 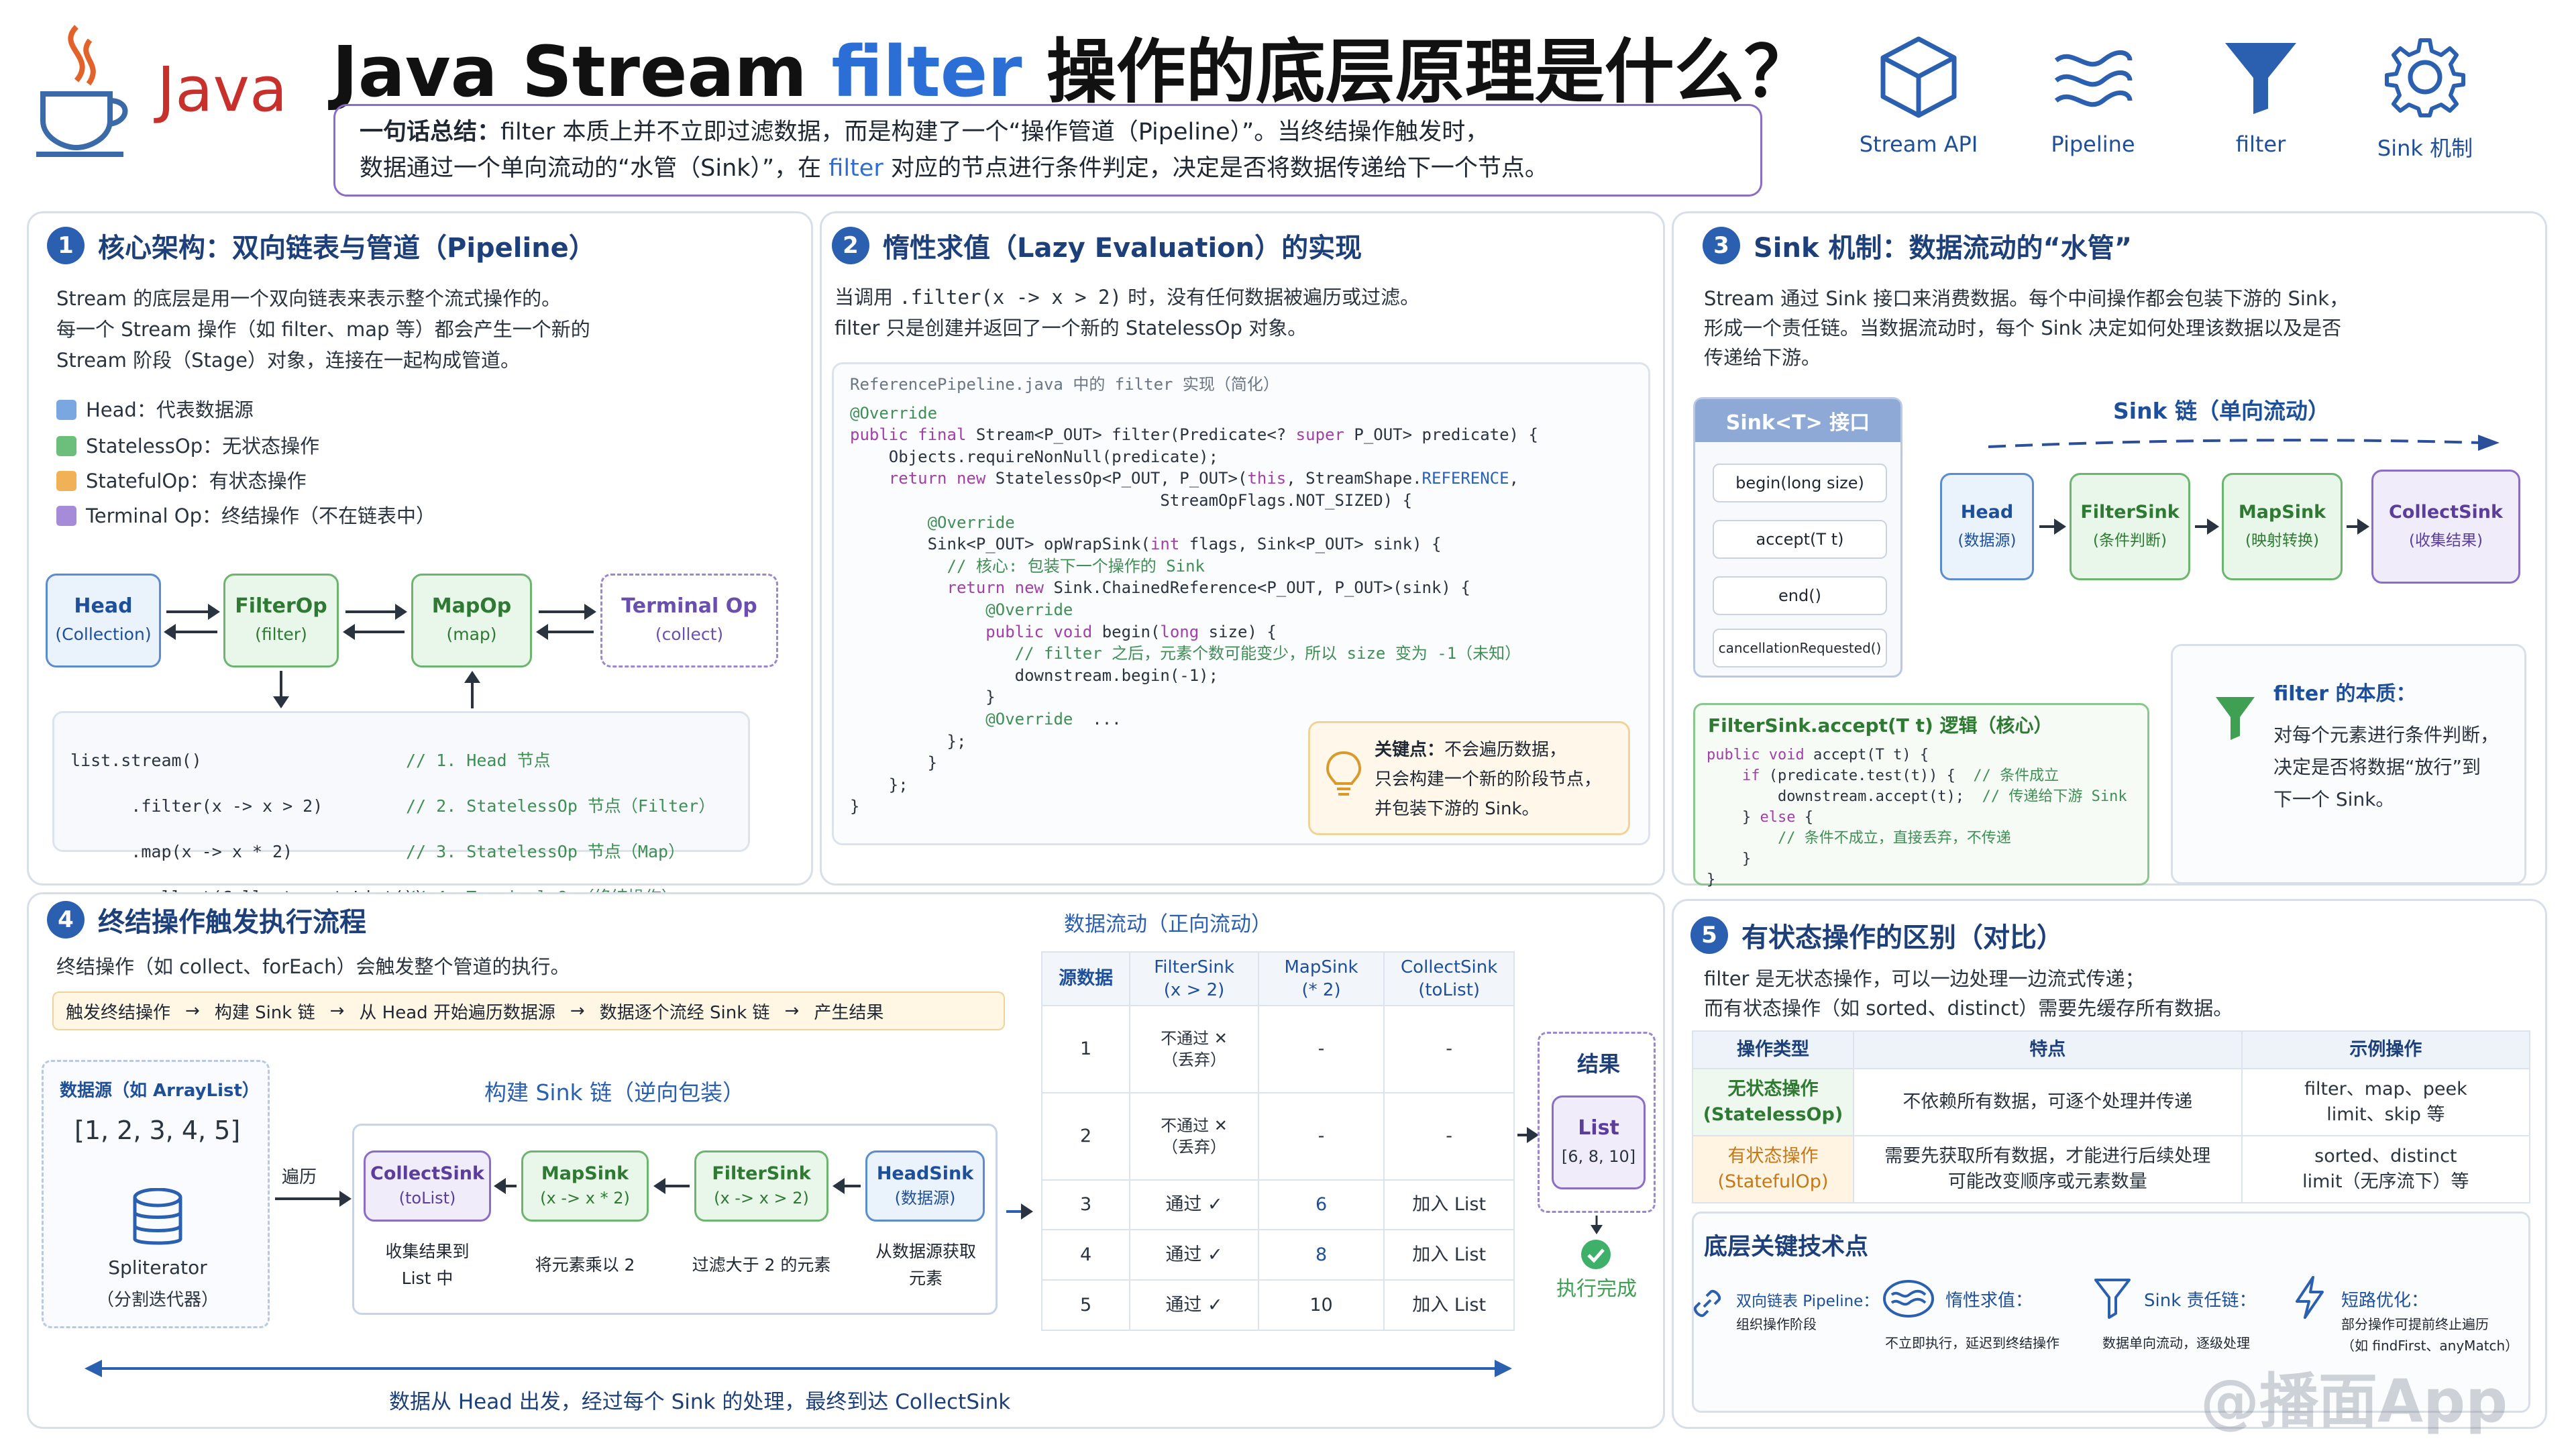 I want to click on compare-header: 操作类型, so click(x=1773, y=1049).